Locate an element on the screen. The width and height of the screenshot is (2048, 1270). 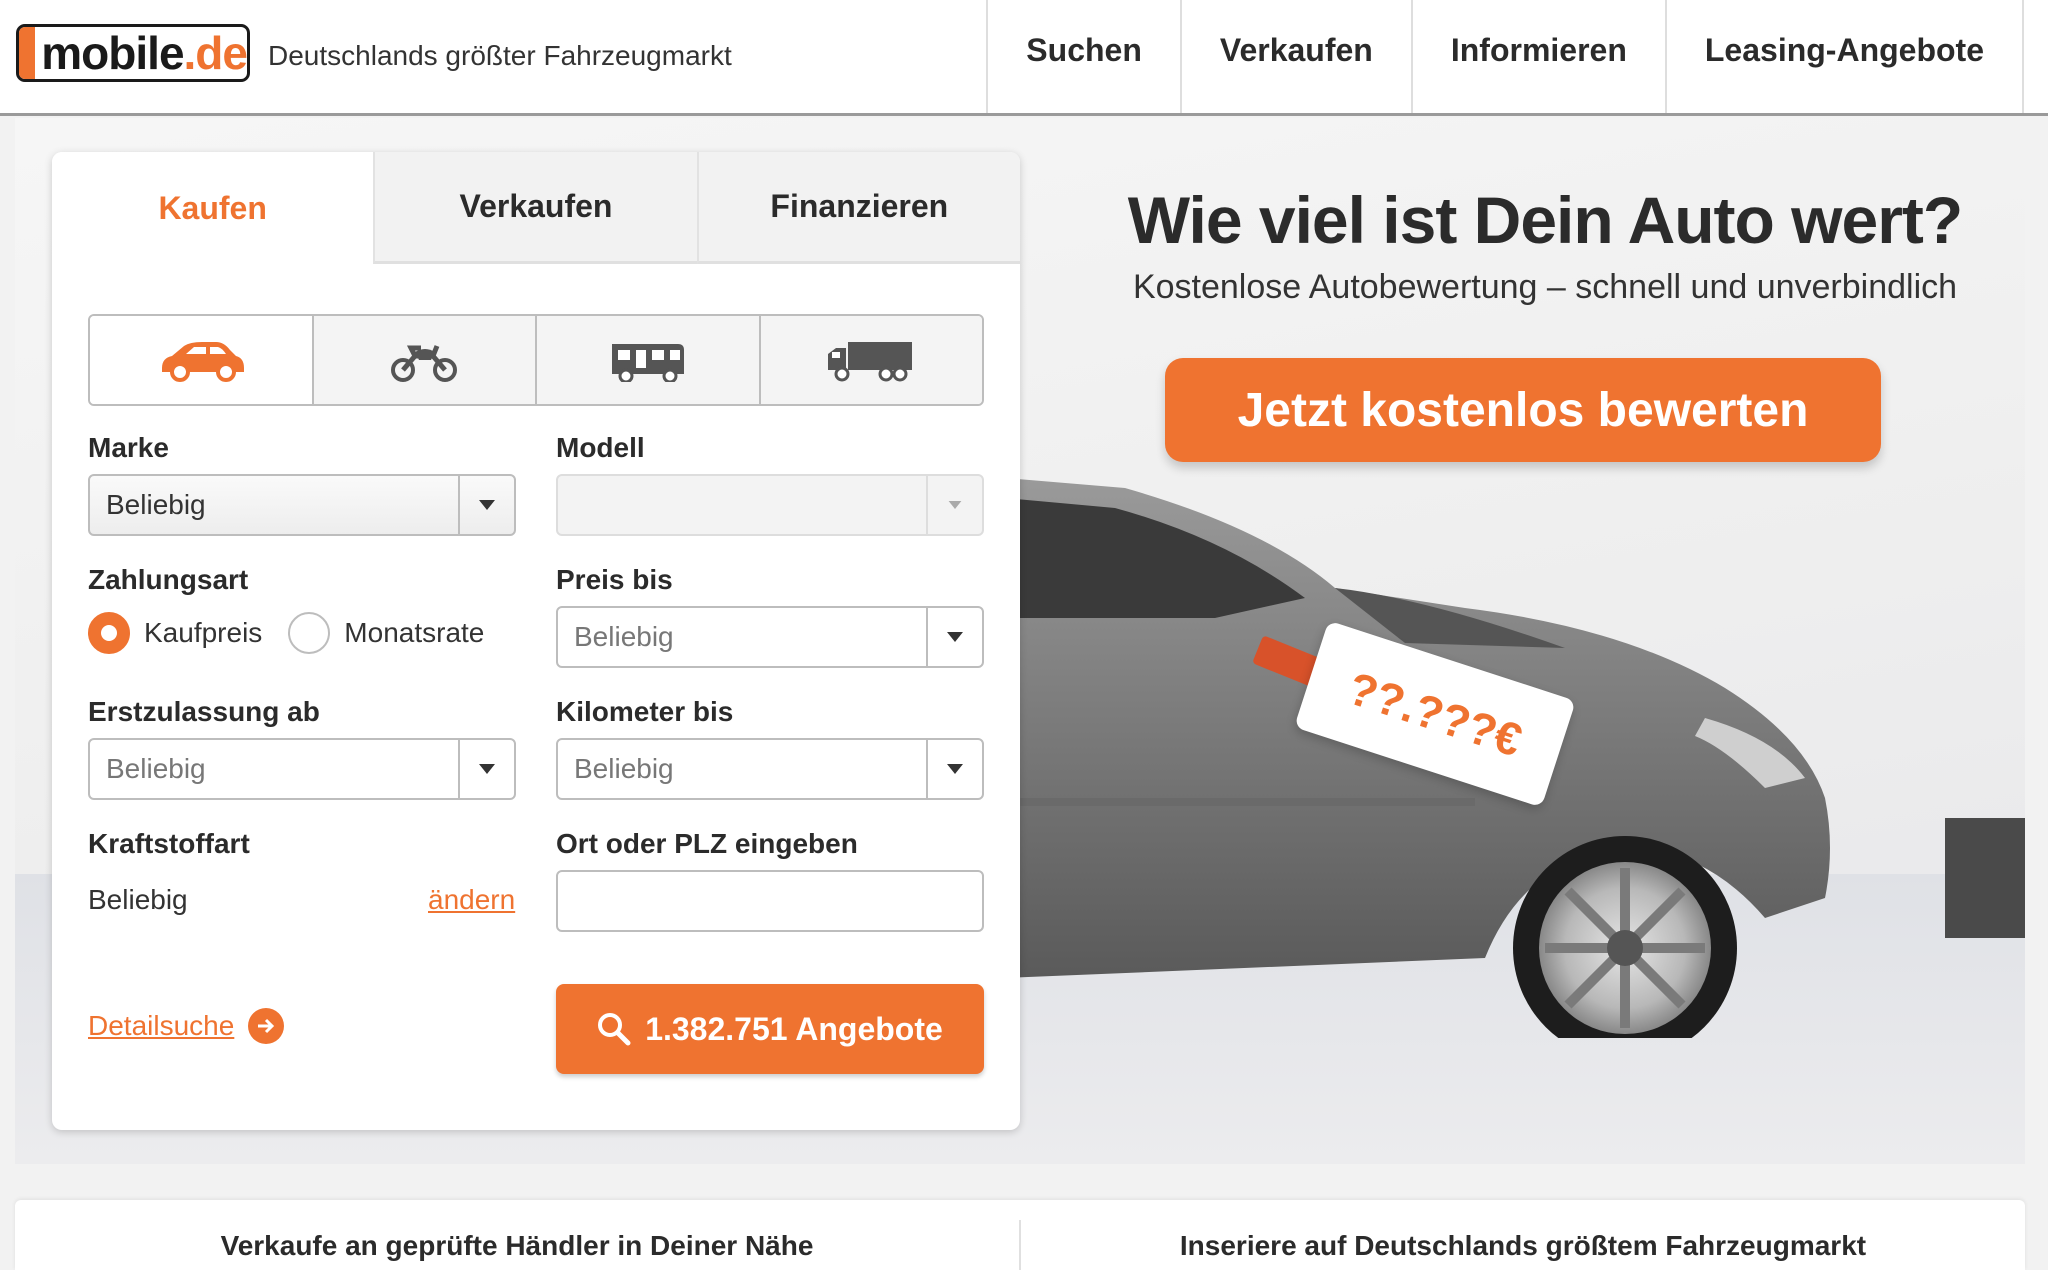
search-submit-label: 1.382.751 Angebote is located at coordinates (794, 1028).